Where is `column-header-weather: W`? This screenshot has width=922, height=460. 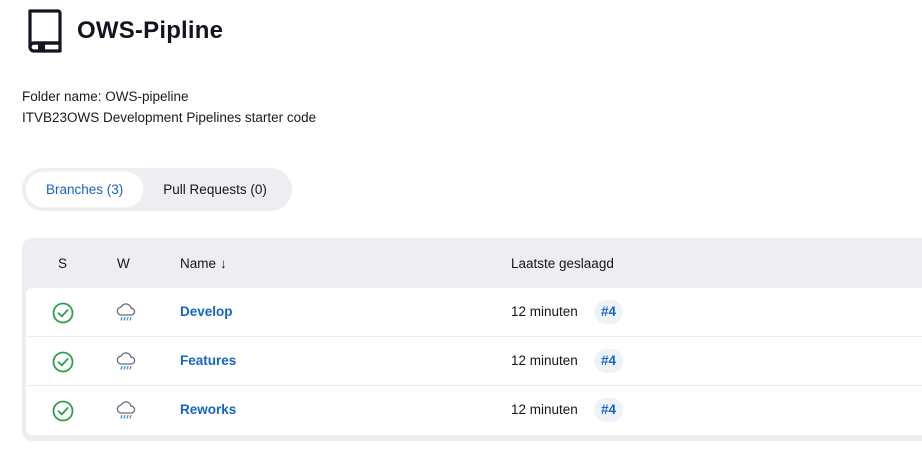
column-header-weather: W is located at coordinates (123, 263).